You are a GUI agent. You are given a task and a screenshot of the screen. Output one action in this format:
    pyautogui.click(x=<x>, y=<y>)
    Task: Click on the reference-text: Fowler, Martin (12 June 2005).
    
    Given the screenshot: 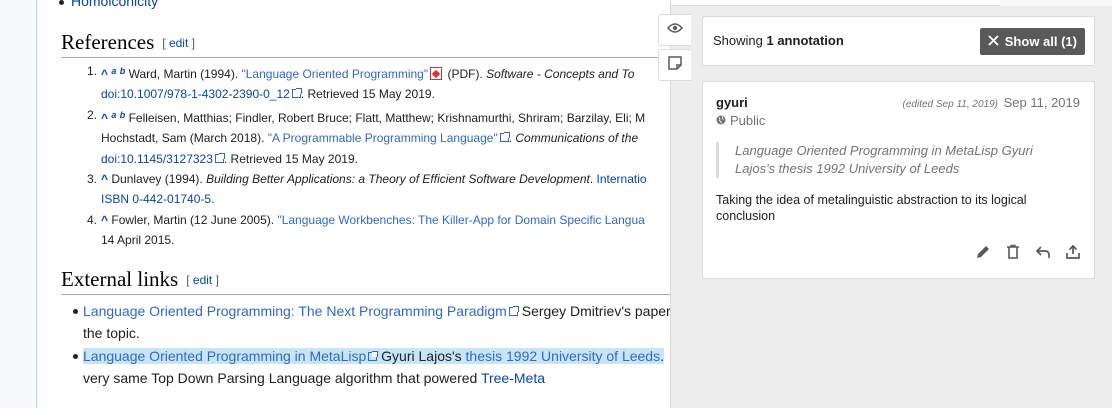 What is the action you would take?
    pyautogui.click(x=194, y=219)
    